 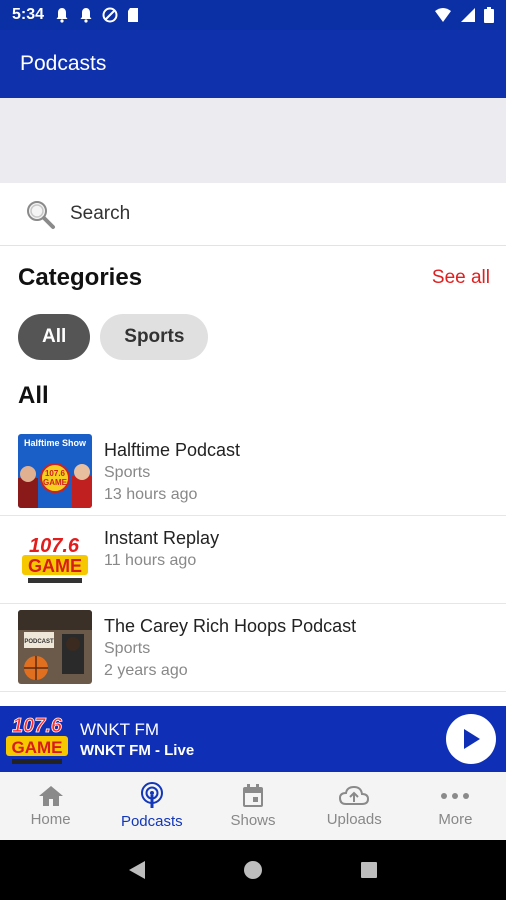 What do you see at coordinates (354, 806) in the screenshot?
I see `nav-uploads: Uploads` at bounding box center [354, 806].